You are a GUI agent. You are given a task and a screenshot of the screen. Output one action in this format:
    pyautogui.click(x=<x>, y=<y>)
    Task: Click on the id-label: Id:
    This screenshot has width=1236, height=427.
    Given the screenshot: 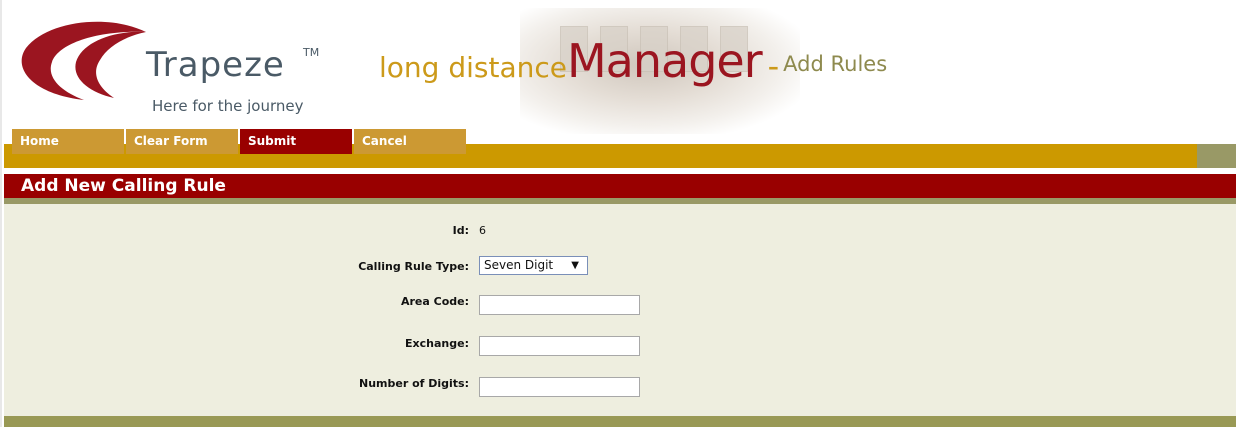 What is the action you would take?
    pyautogui.click(x=460, y=230)
    